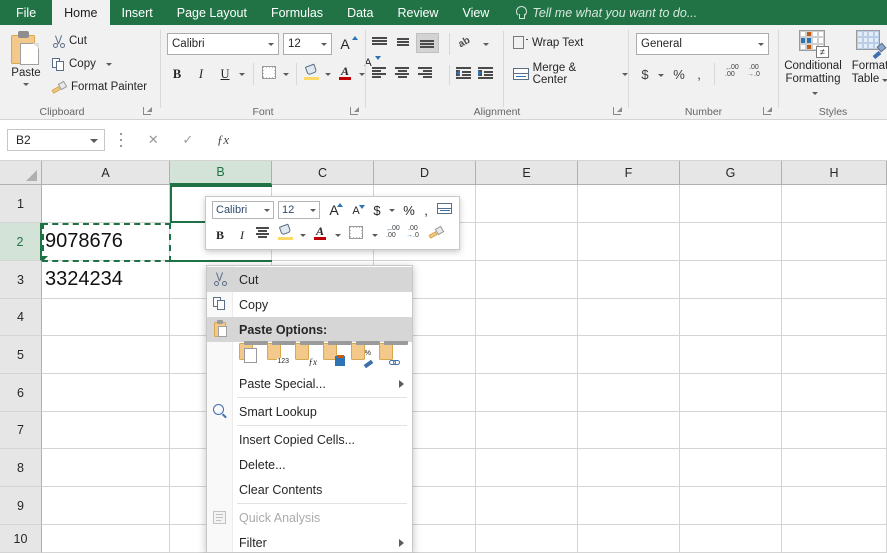 The width and height of the screenshot is (887, 553). What do you see at coordinates (834, 242) in the screenshot?
I see `cell-H2` at bounding box center [834, 242].